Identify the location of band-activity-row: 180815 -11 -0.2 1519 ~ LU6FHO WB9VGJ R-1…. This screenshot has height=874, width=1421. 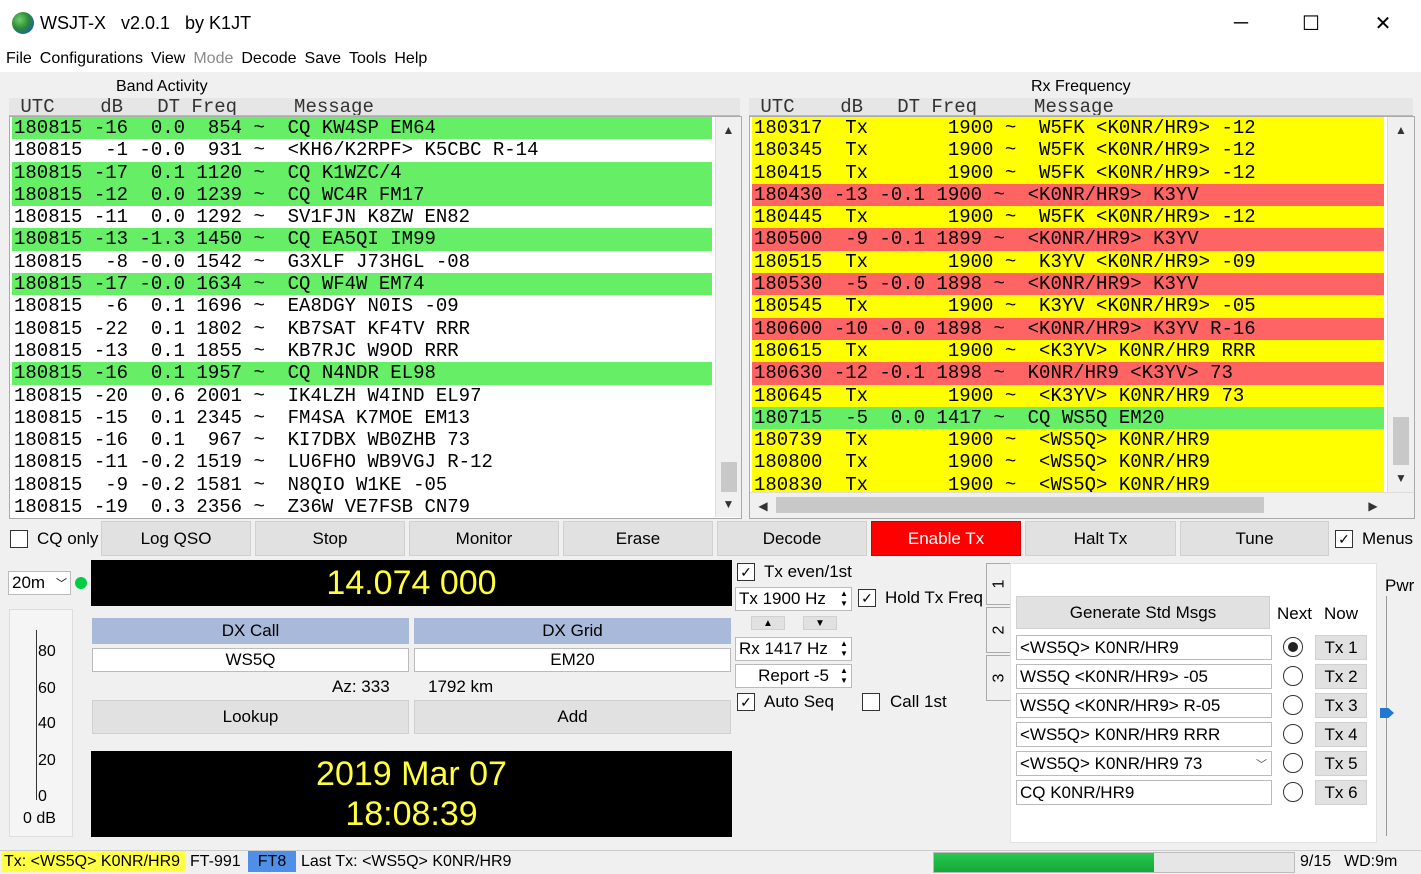
(362, 462).